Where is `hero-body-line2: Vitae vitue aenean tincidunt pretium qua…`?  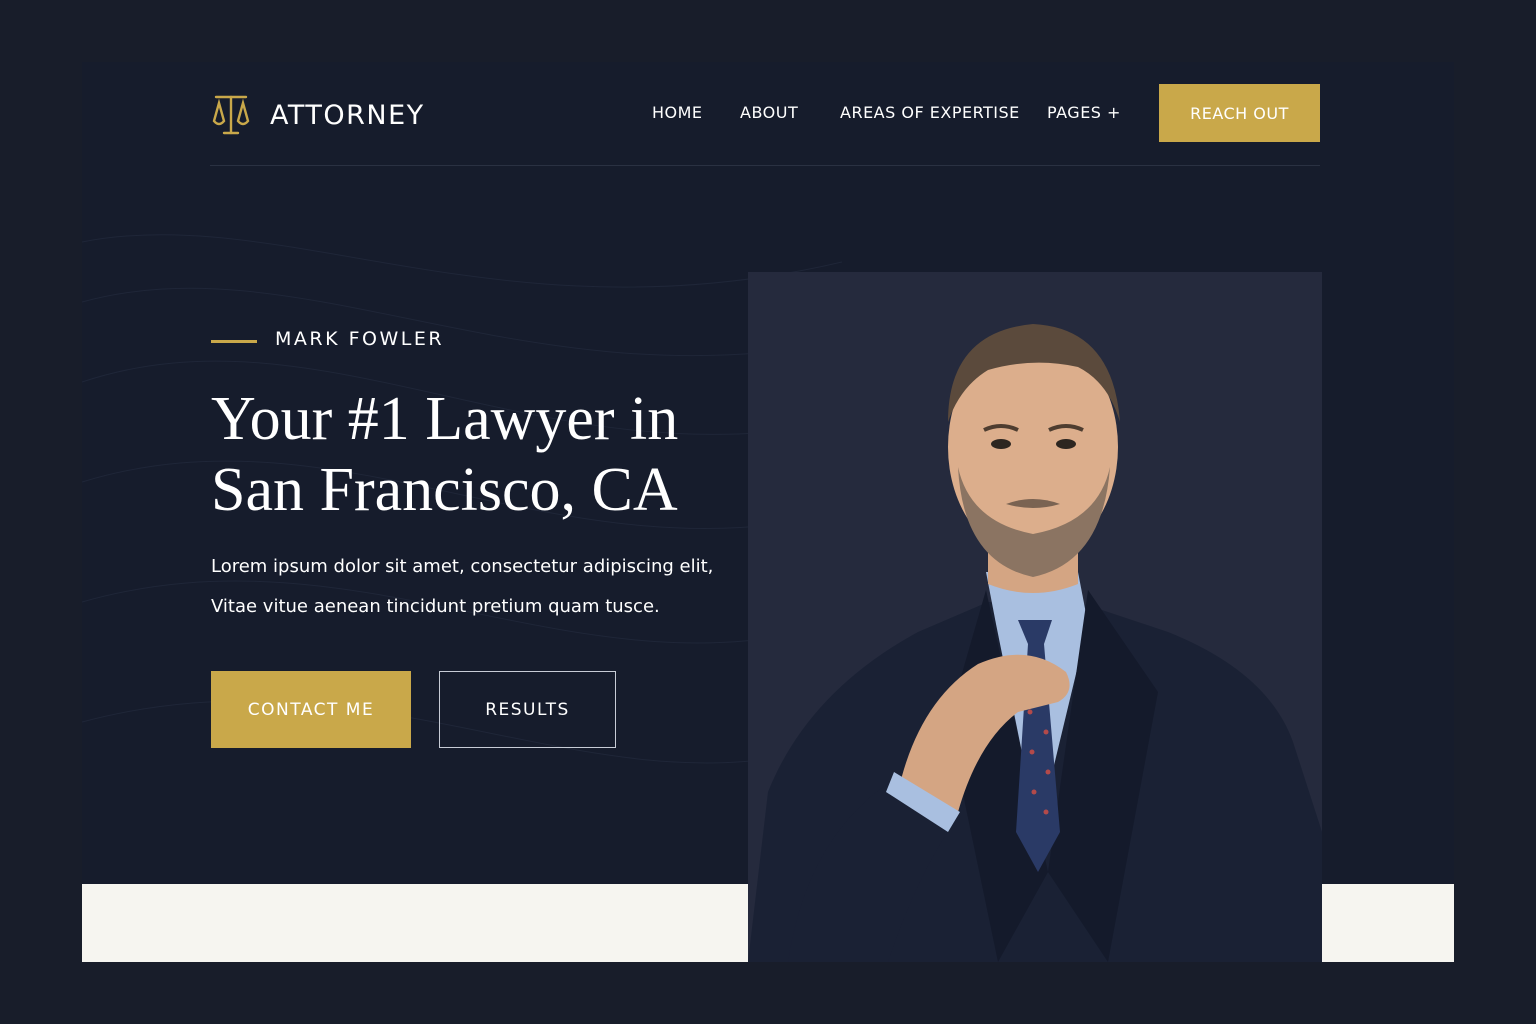
hero-body-line2: Vitae vitue aenean tincidunt pretium qua… is located at coordinates (435, 606).